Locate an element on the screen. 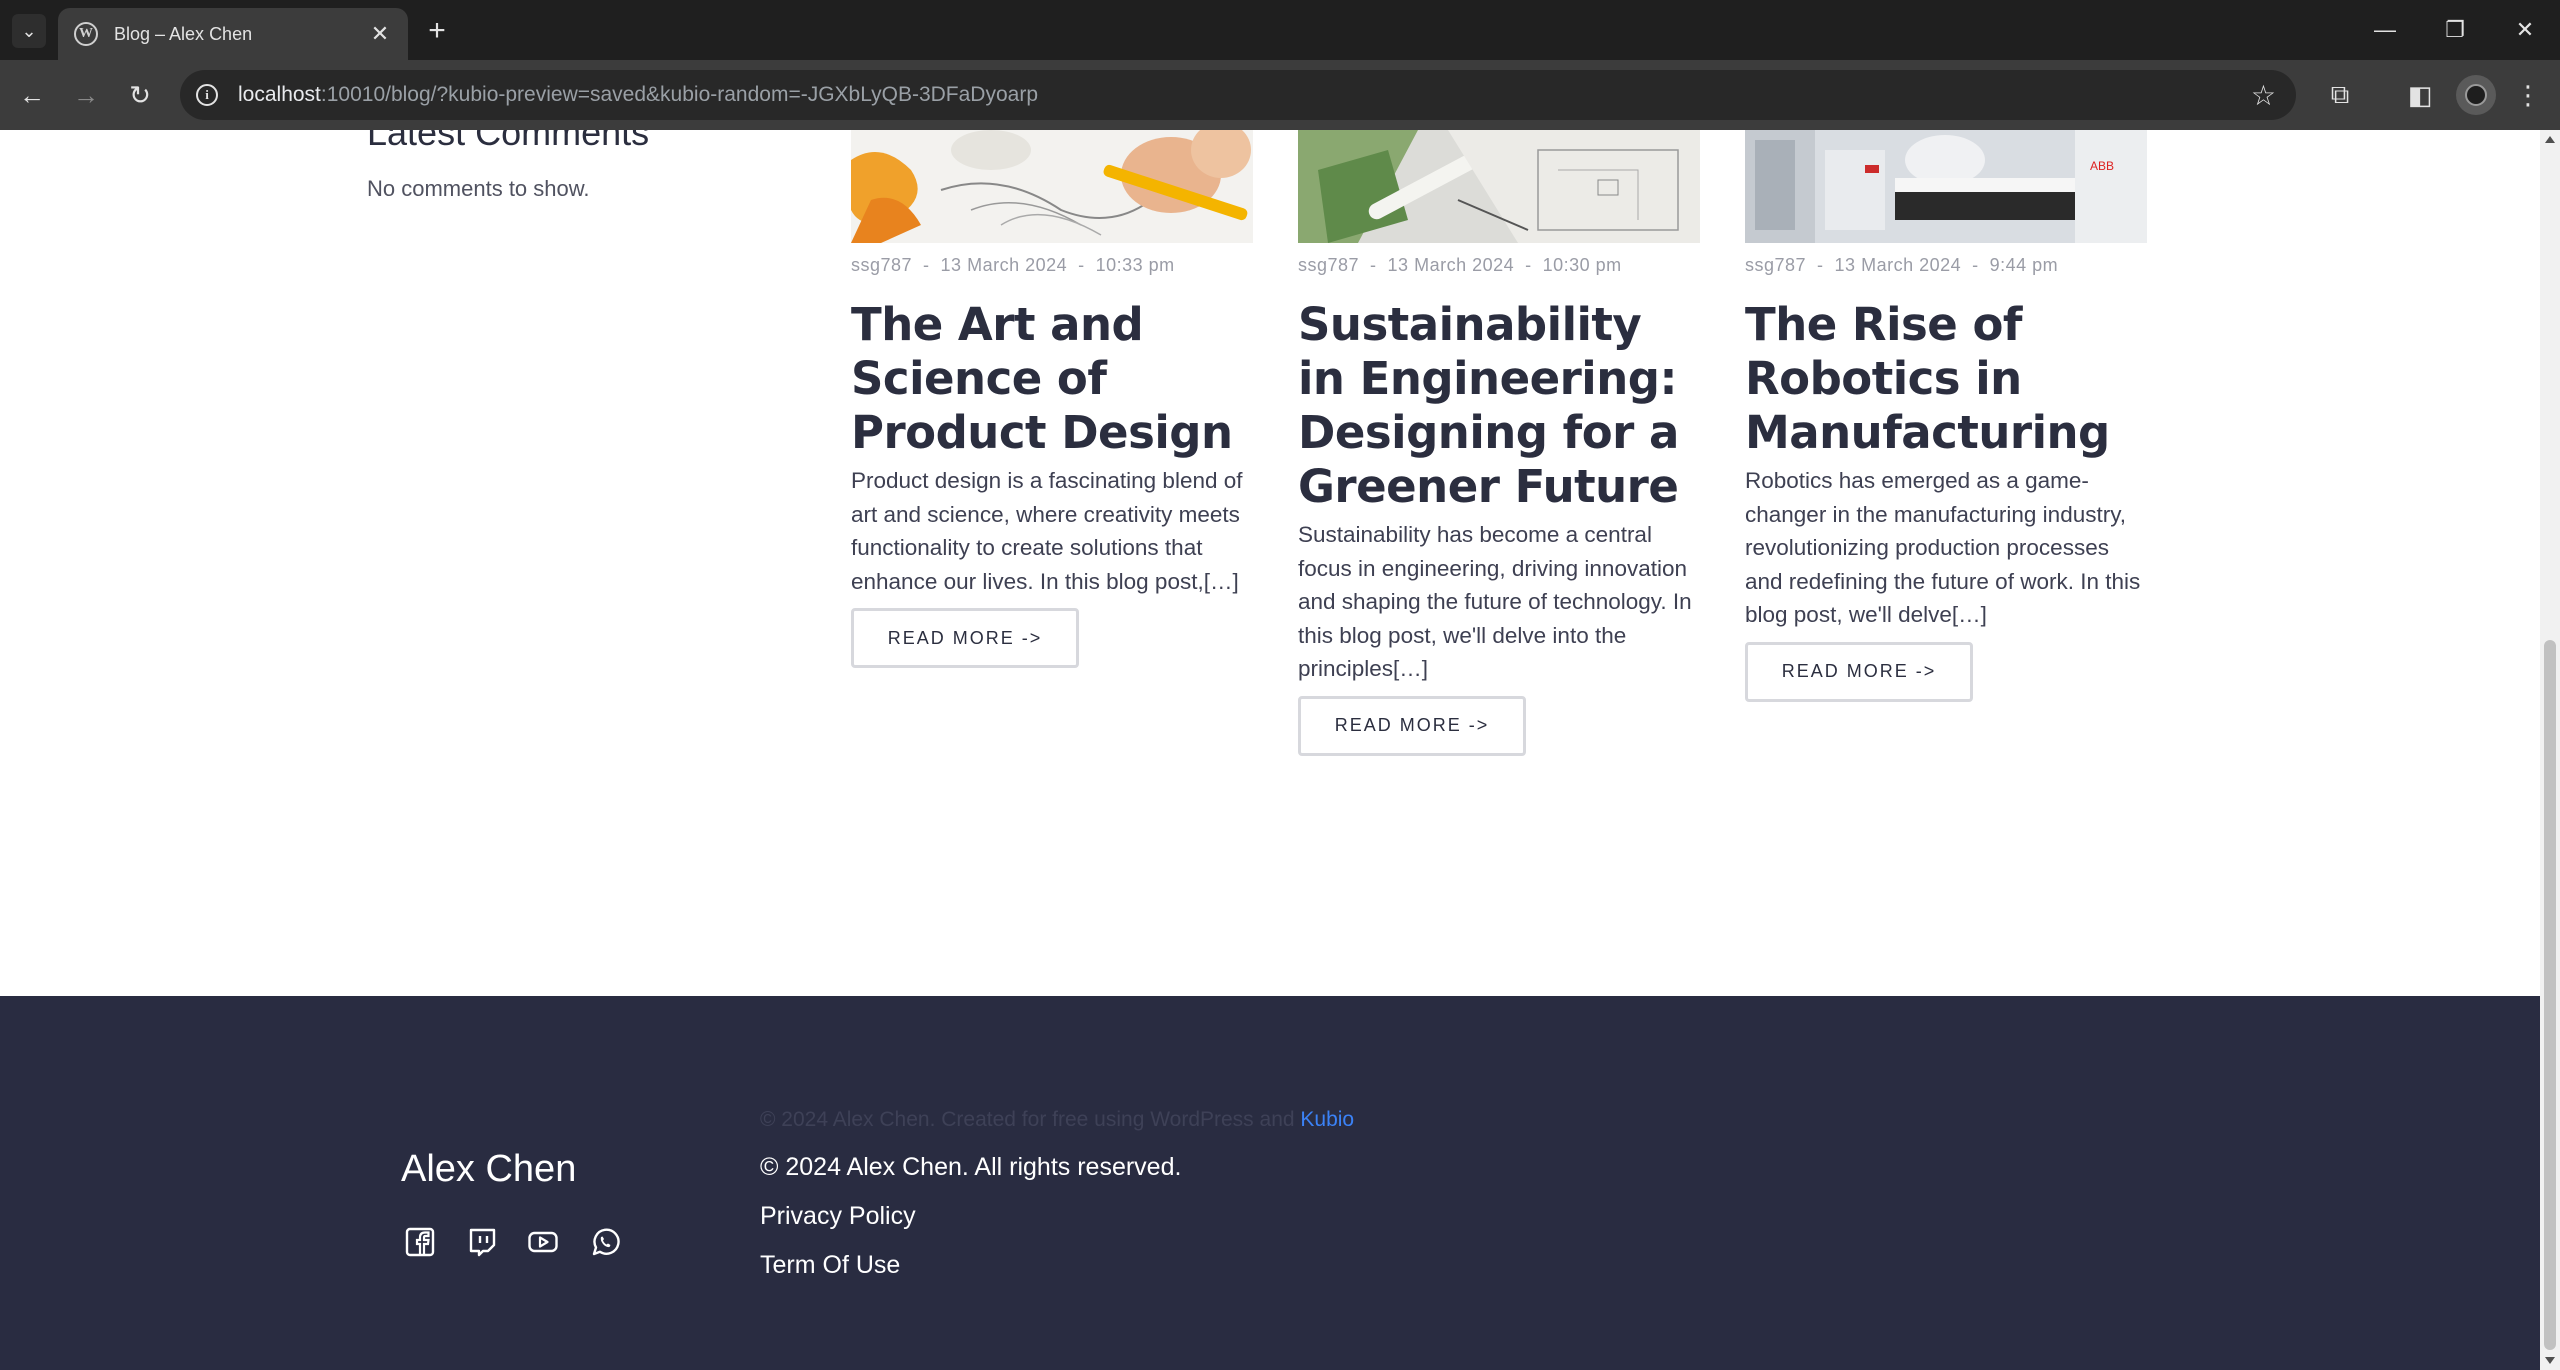 The height and width of the screenshot is (1370, 2560). post-time: 9:44 pm is located at coordinates (2024, 265).